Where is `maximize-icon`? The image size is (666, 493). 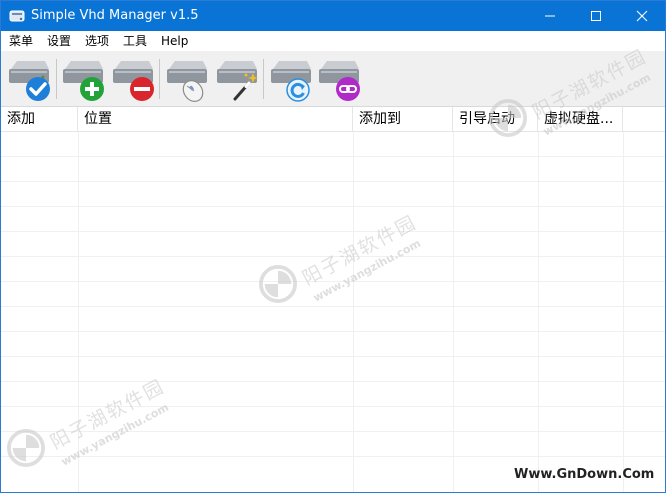 maximize-icon is located at coordinates (596, 16).